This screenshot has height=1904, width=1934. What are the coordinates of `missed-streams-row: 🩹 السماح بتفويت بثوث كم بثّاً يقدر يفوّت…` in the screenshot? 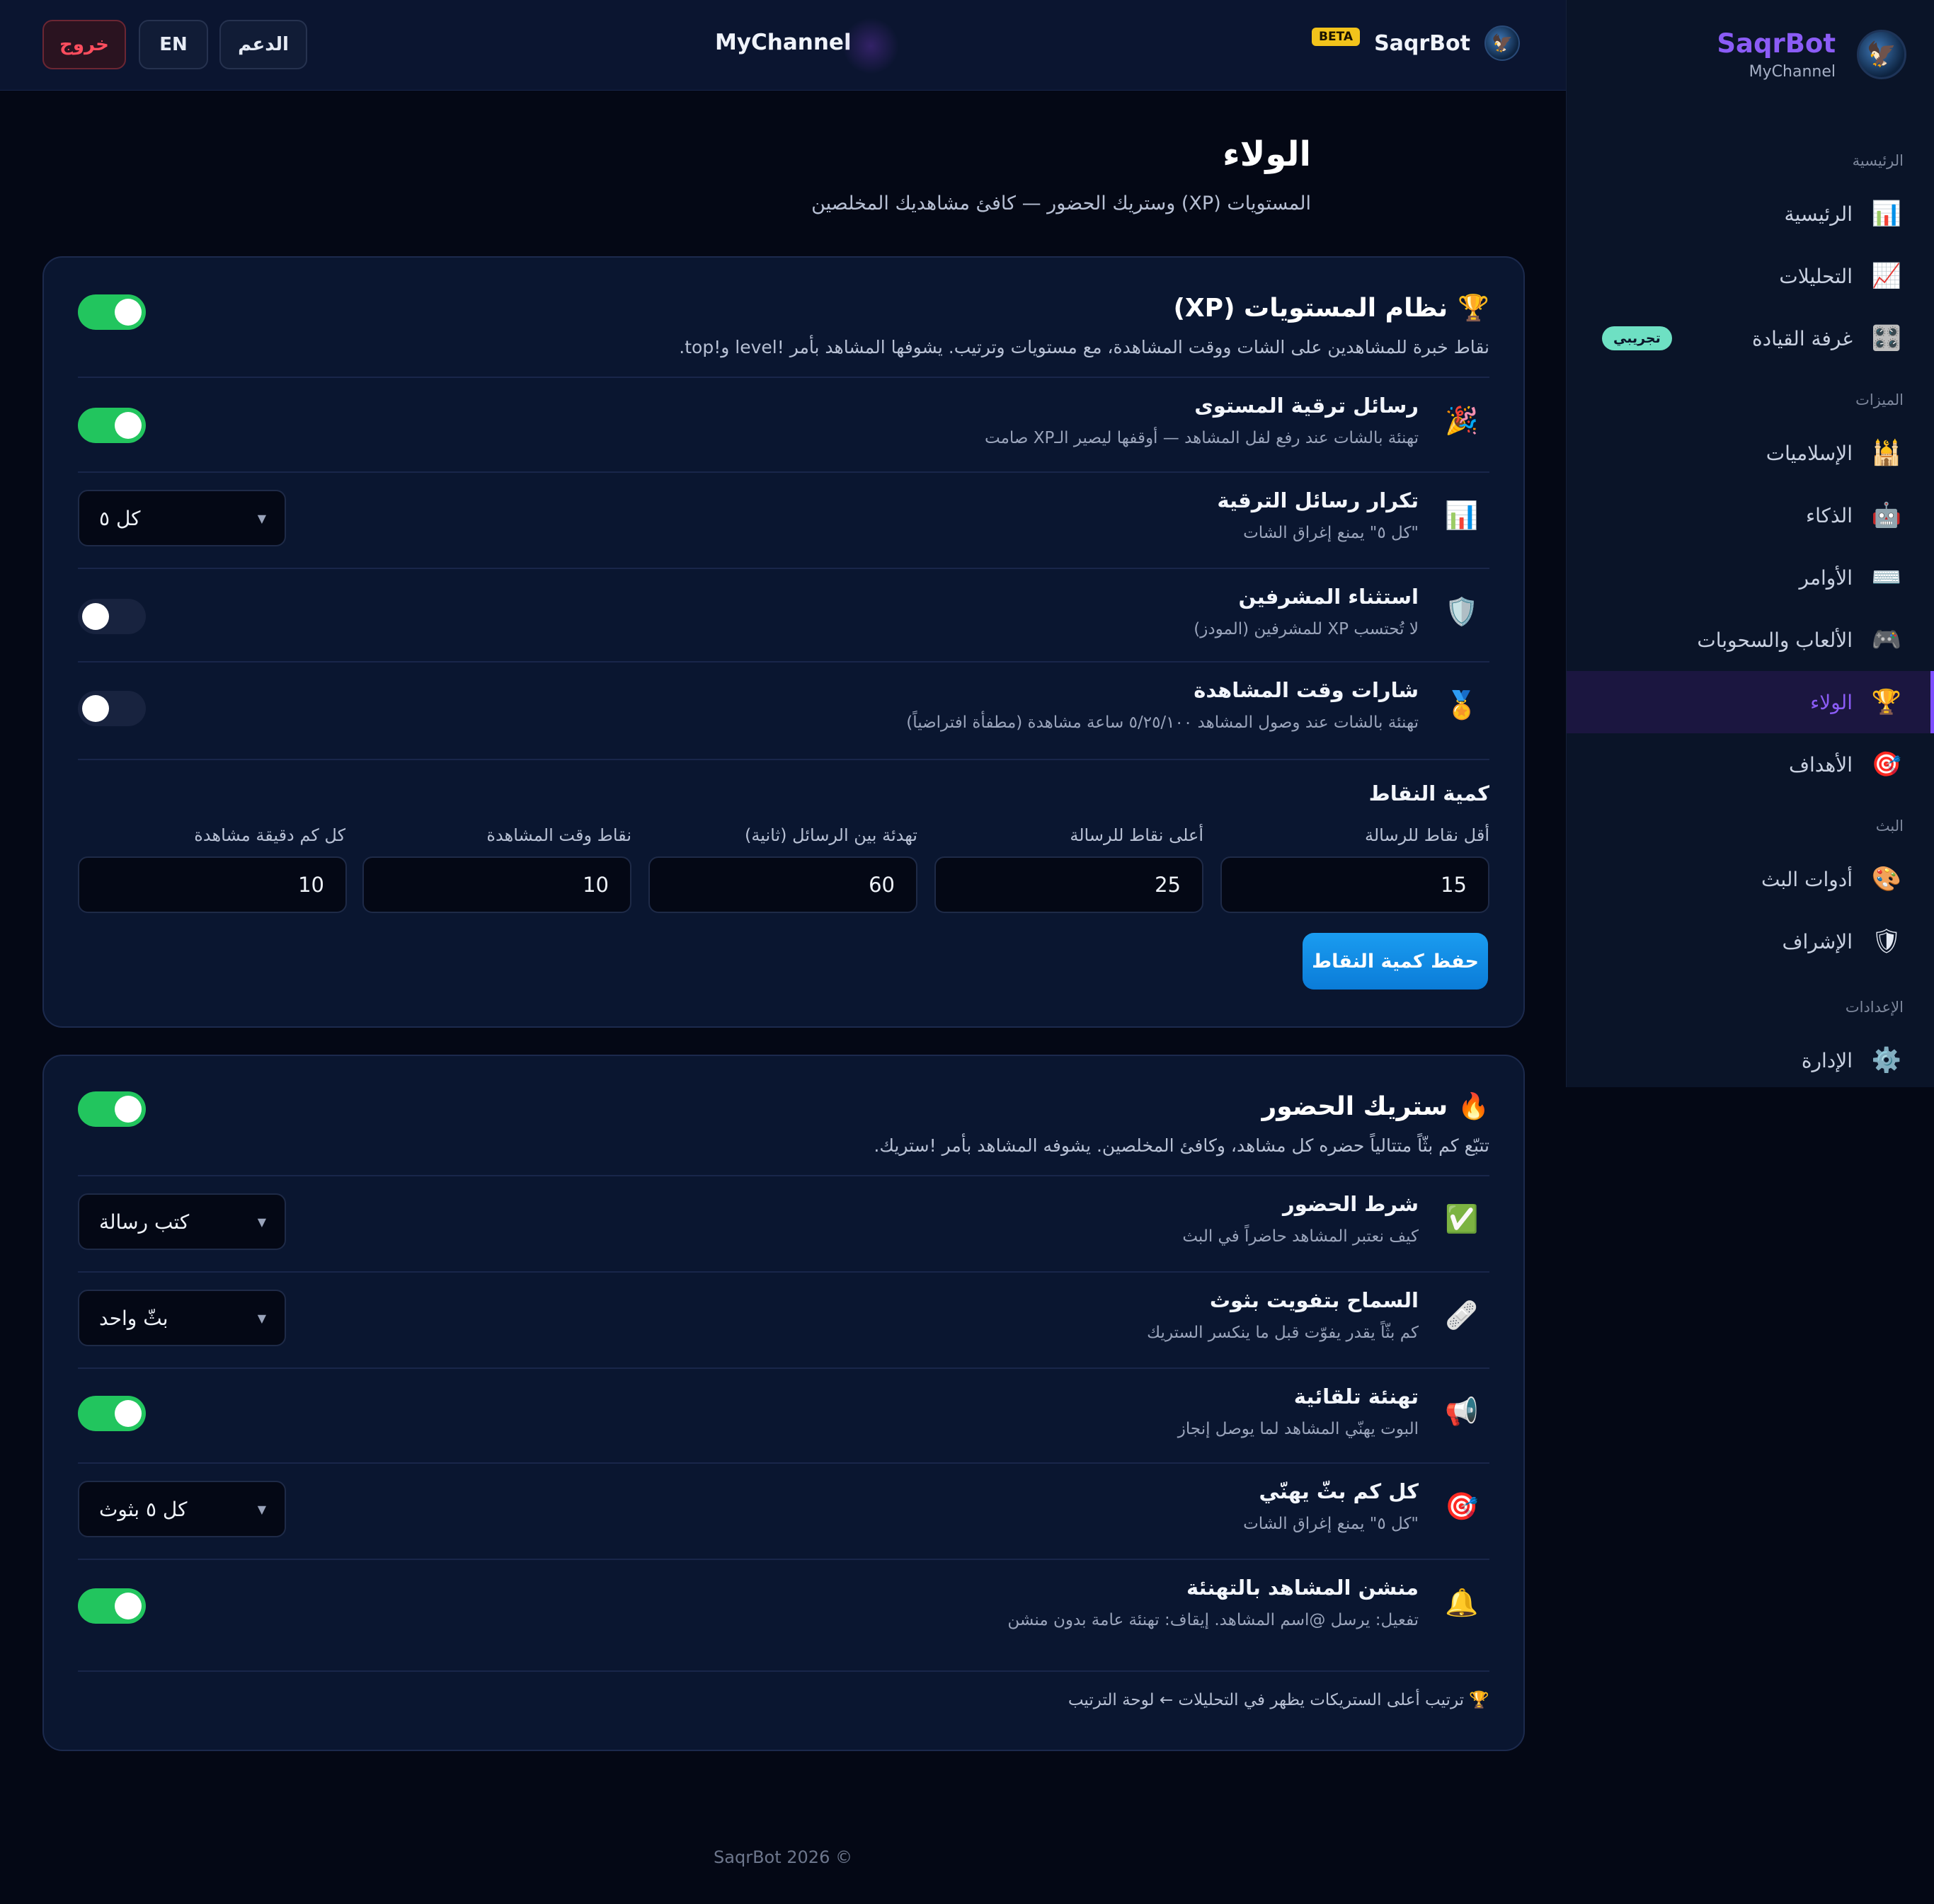 It's located at (783, 1319).